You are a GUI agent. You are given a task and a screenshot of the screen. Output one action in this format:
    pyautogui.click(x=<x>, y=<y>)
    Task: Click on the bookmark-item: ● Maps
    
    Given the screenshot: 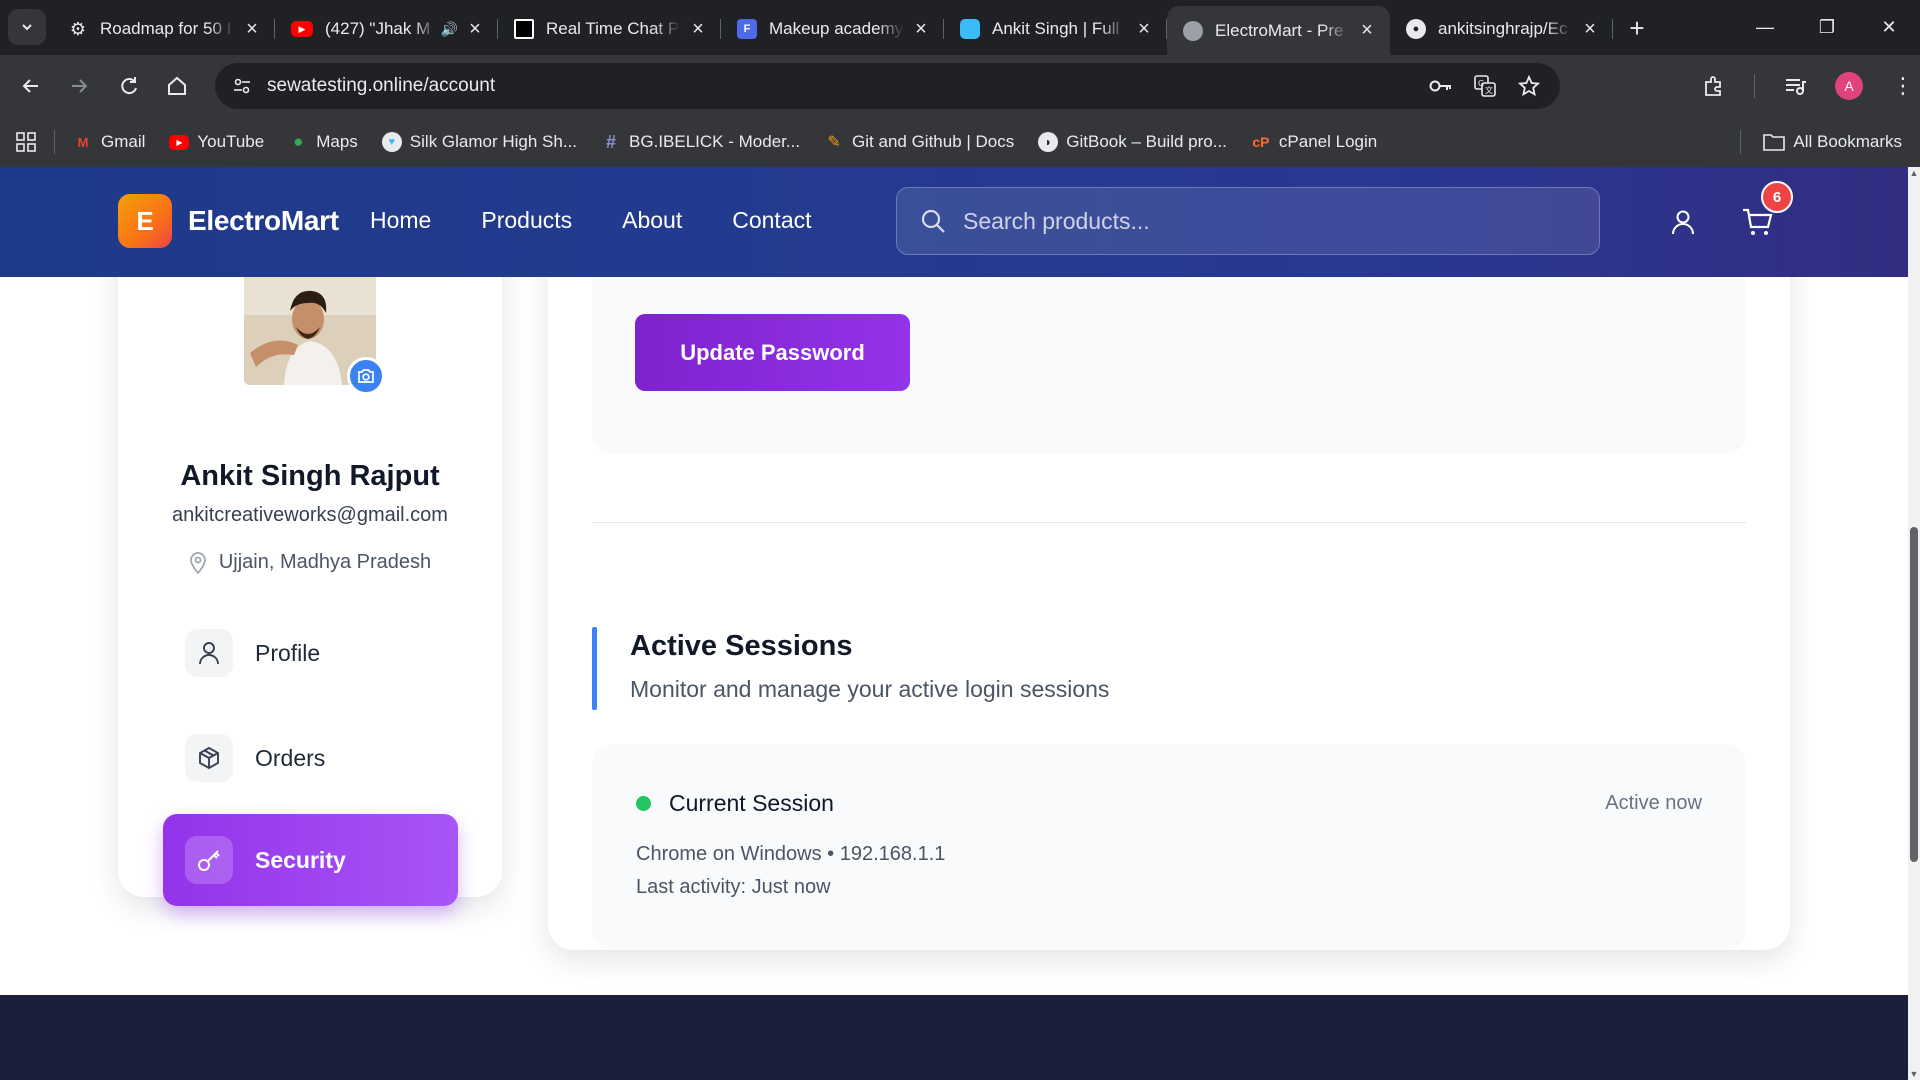 What is the action you would take?
    pyautogui.click(x=323, y=142)
    